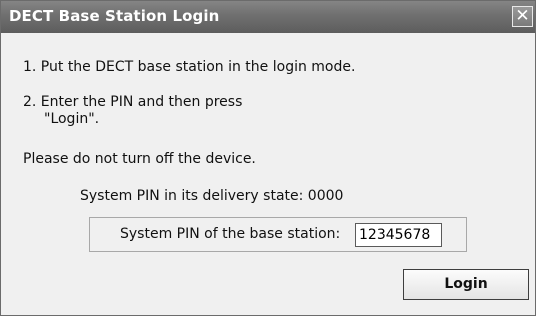 The height and width of the screenshot is (316, 536). Describe the element at coordinates (139, 159) in the screenshot. I see `warning-text: Please do not turn off the device.` at that location.